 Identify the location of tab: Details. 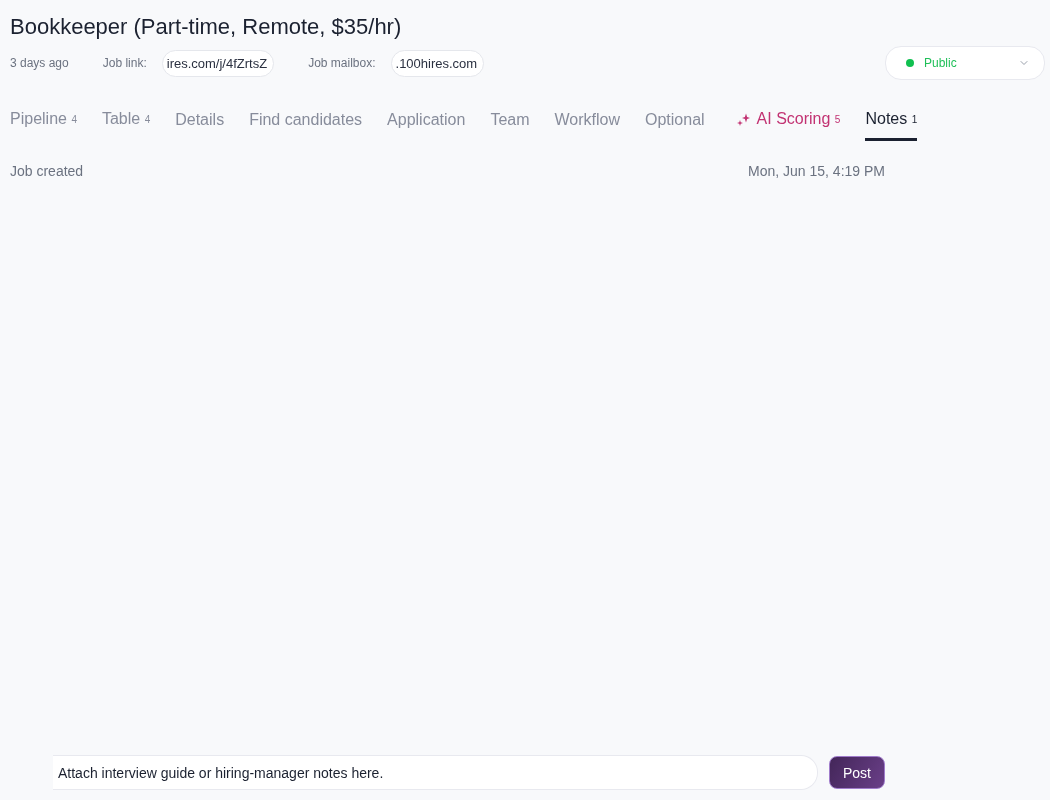
(200, 125).